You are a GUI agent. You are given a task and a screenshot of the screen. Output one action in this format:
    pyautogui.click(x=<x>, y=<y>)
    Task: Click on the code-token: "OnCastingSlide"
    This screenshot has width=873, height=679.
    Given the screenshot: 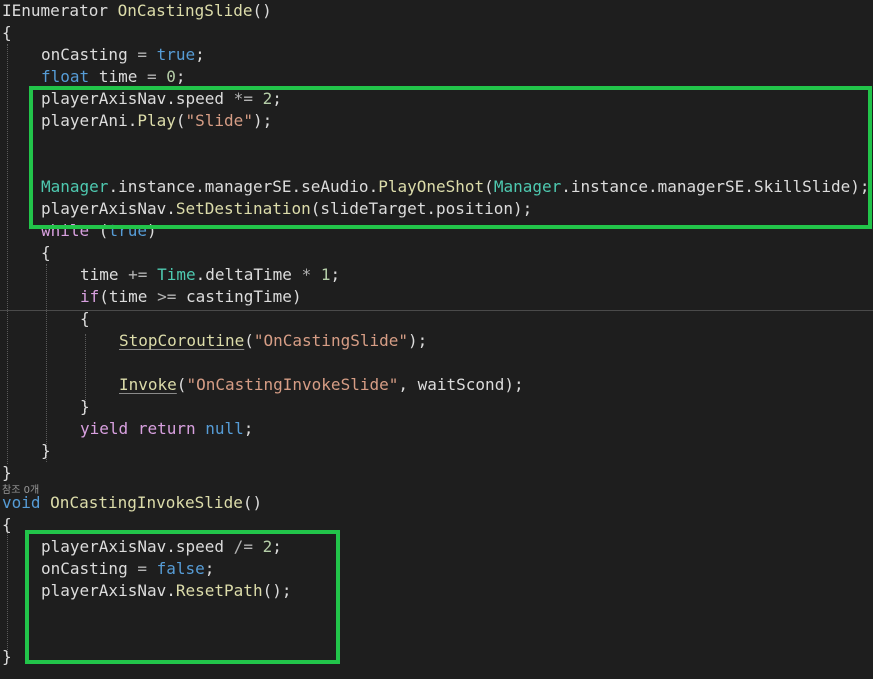 What is the action you would take?
    pyautogui.click(x=330, y=340)
    